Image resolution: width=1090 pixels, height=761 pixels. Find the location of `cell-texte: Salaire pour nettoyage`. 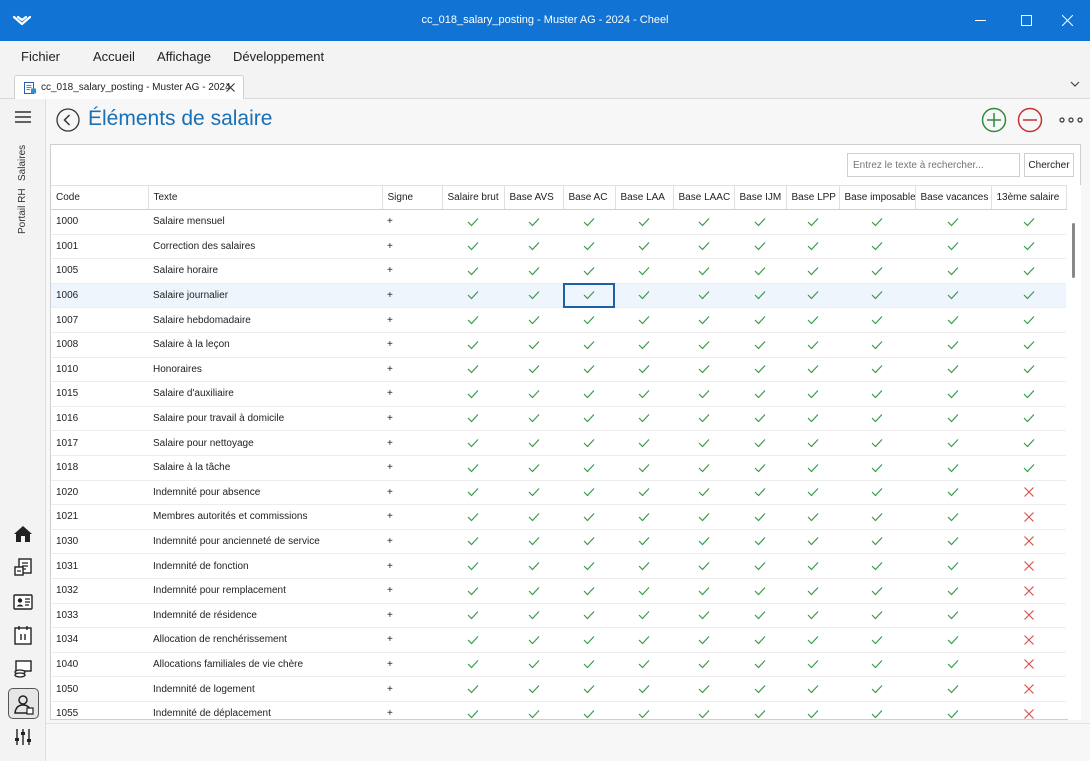

cell-texte: Salaire pour nettoyage is located at coordinates (265, 443).